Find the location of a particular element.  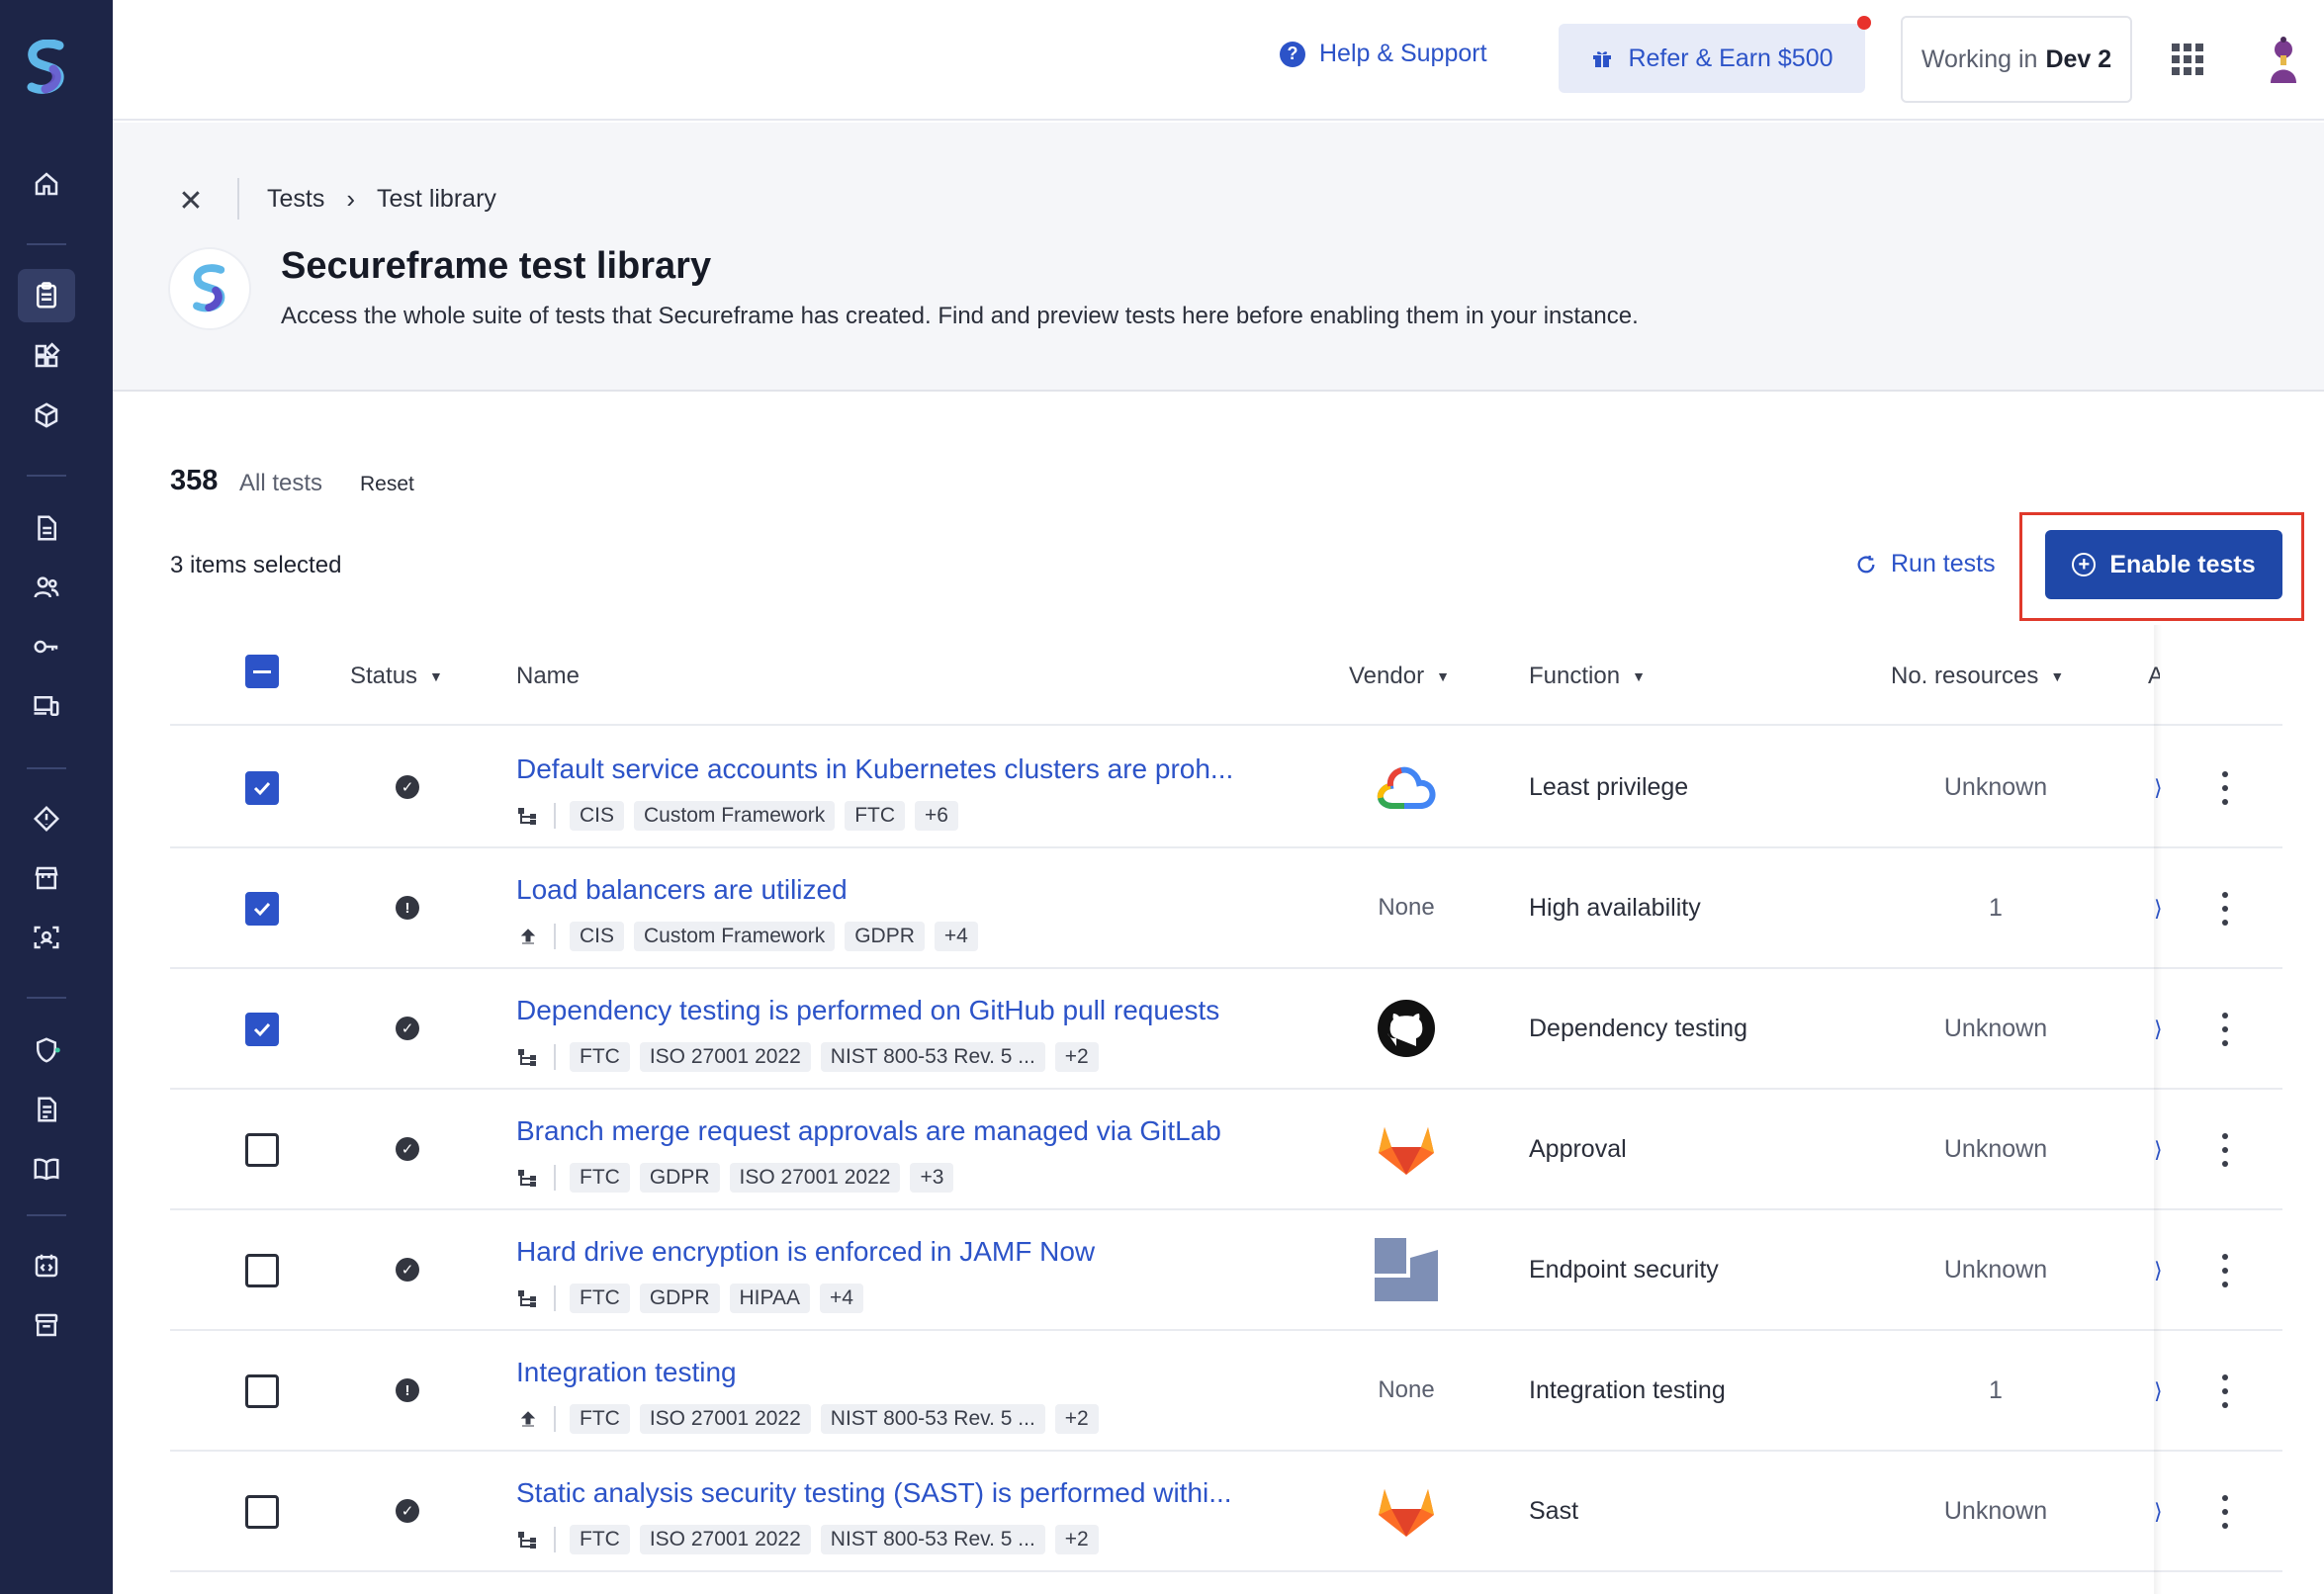

test-name-link: Integration testing is located at coordinates (627, 1372).